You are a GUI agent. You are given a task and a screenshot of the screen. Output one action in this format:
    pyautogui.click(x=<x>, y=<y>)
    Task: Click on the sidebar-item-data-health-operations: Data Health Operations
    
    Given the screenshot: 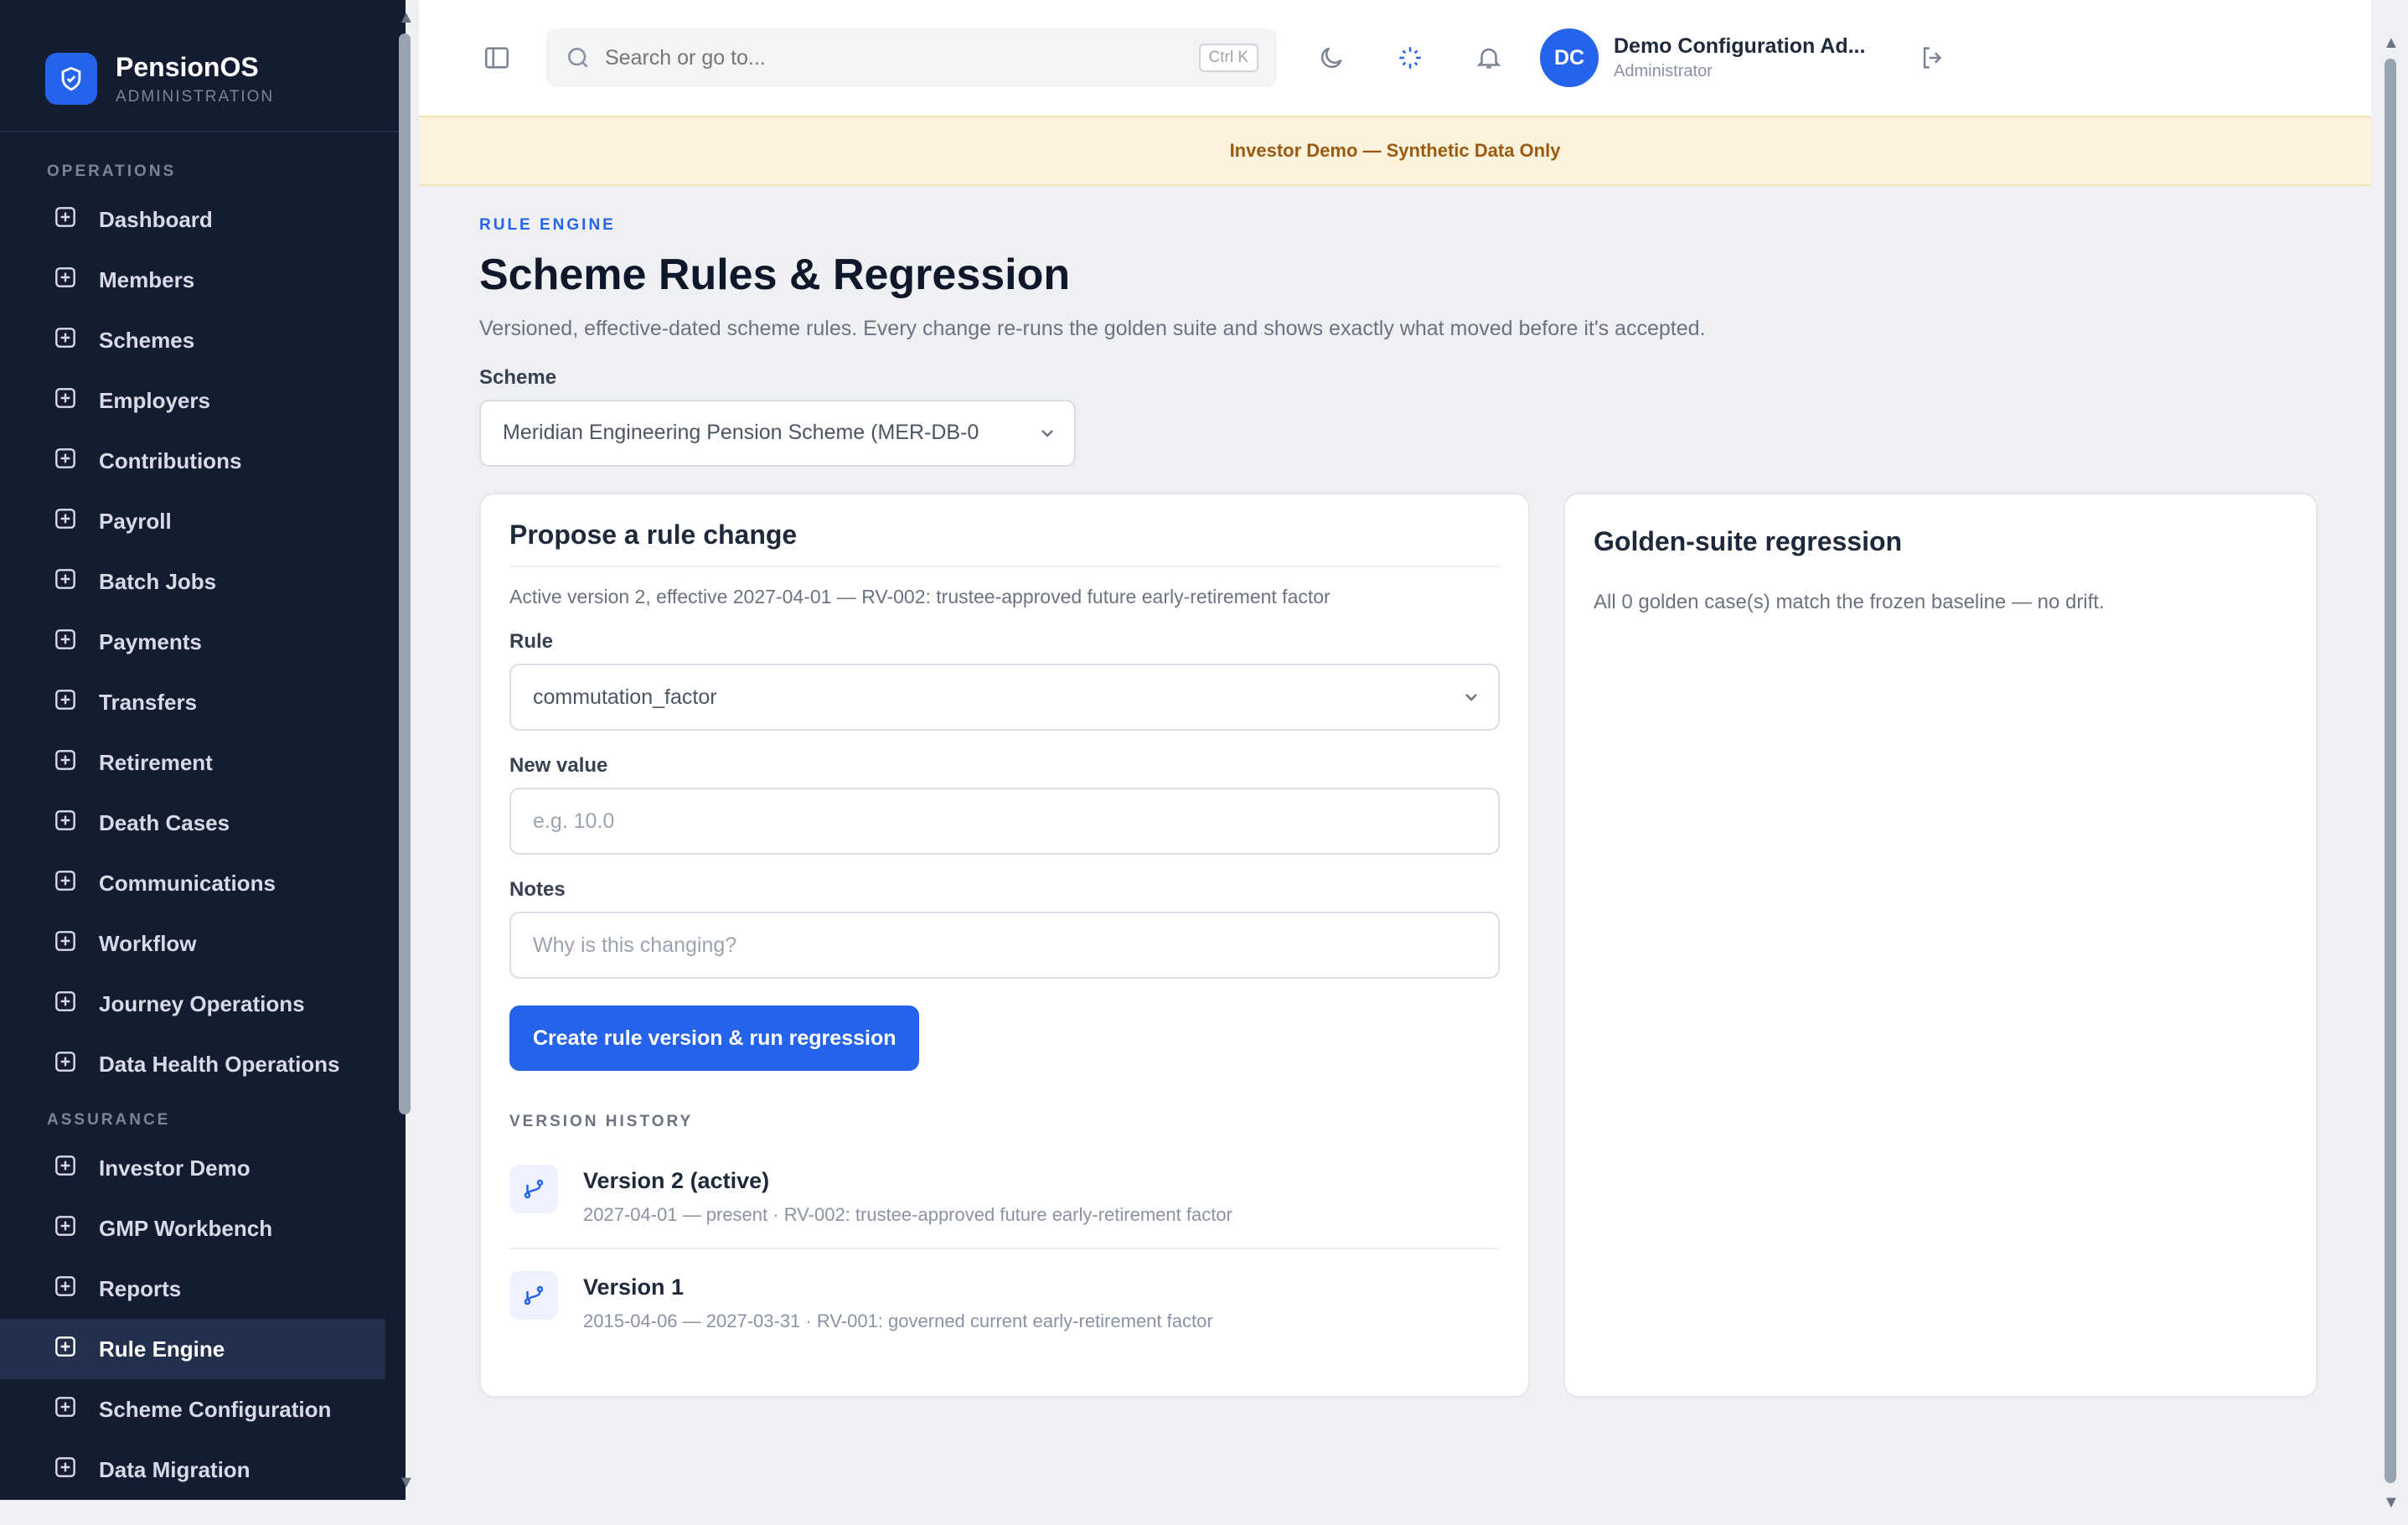 What is the action you would take?
    pyautogui.click(x=203, y=1064)
    